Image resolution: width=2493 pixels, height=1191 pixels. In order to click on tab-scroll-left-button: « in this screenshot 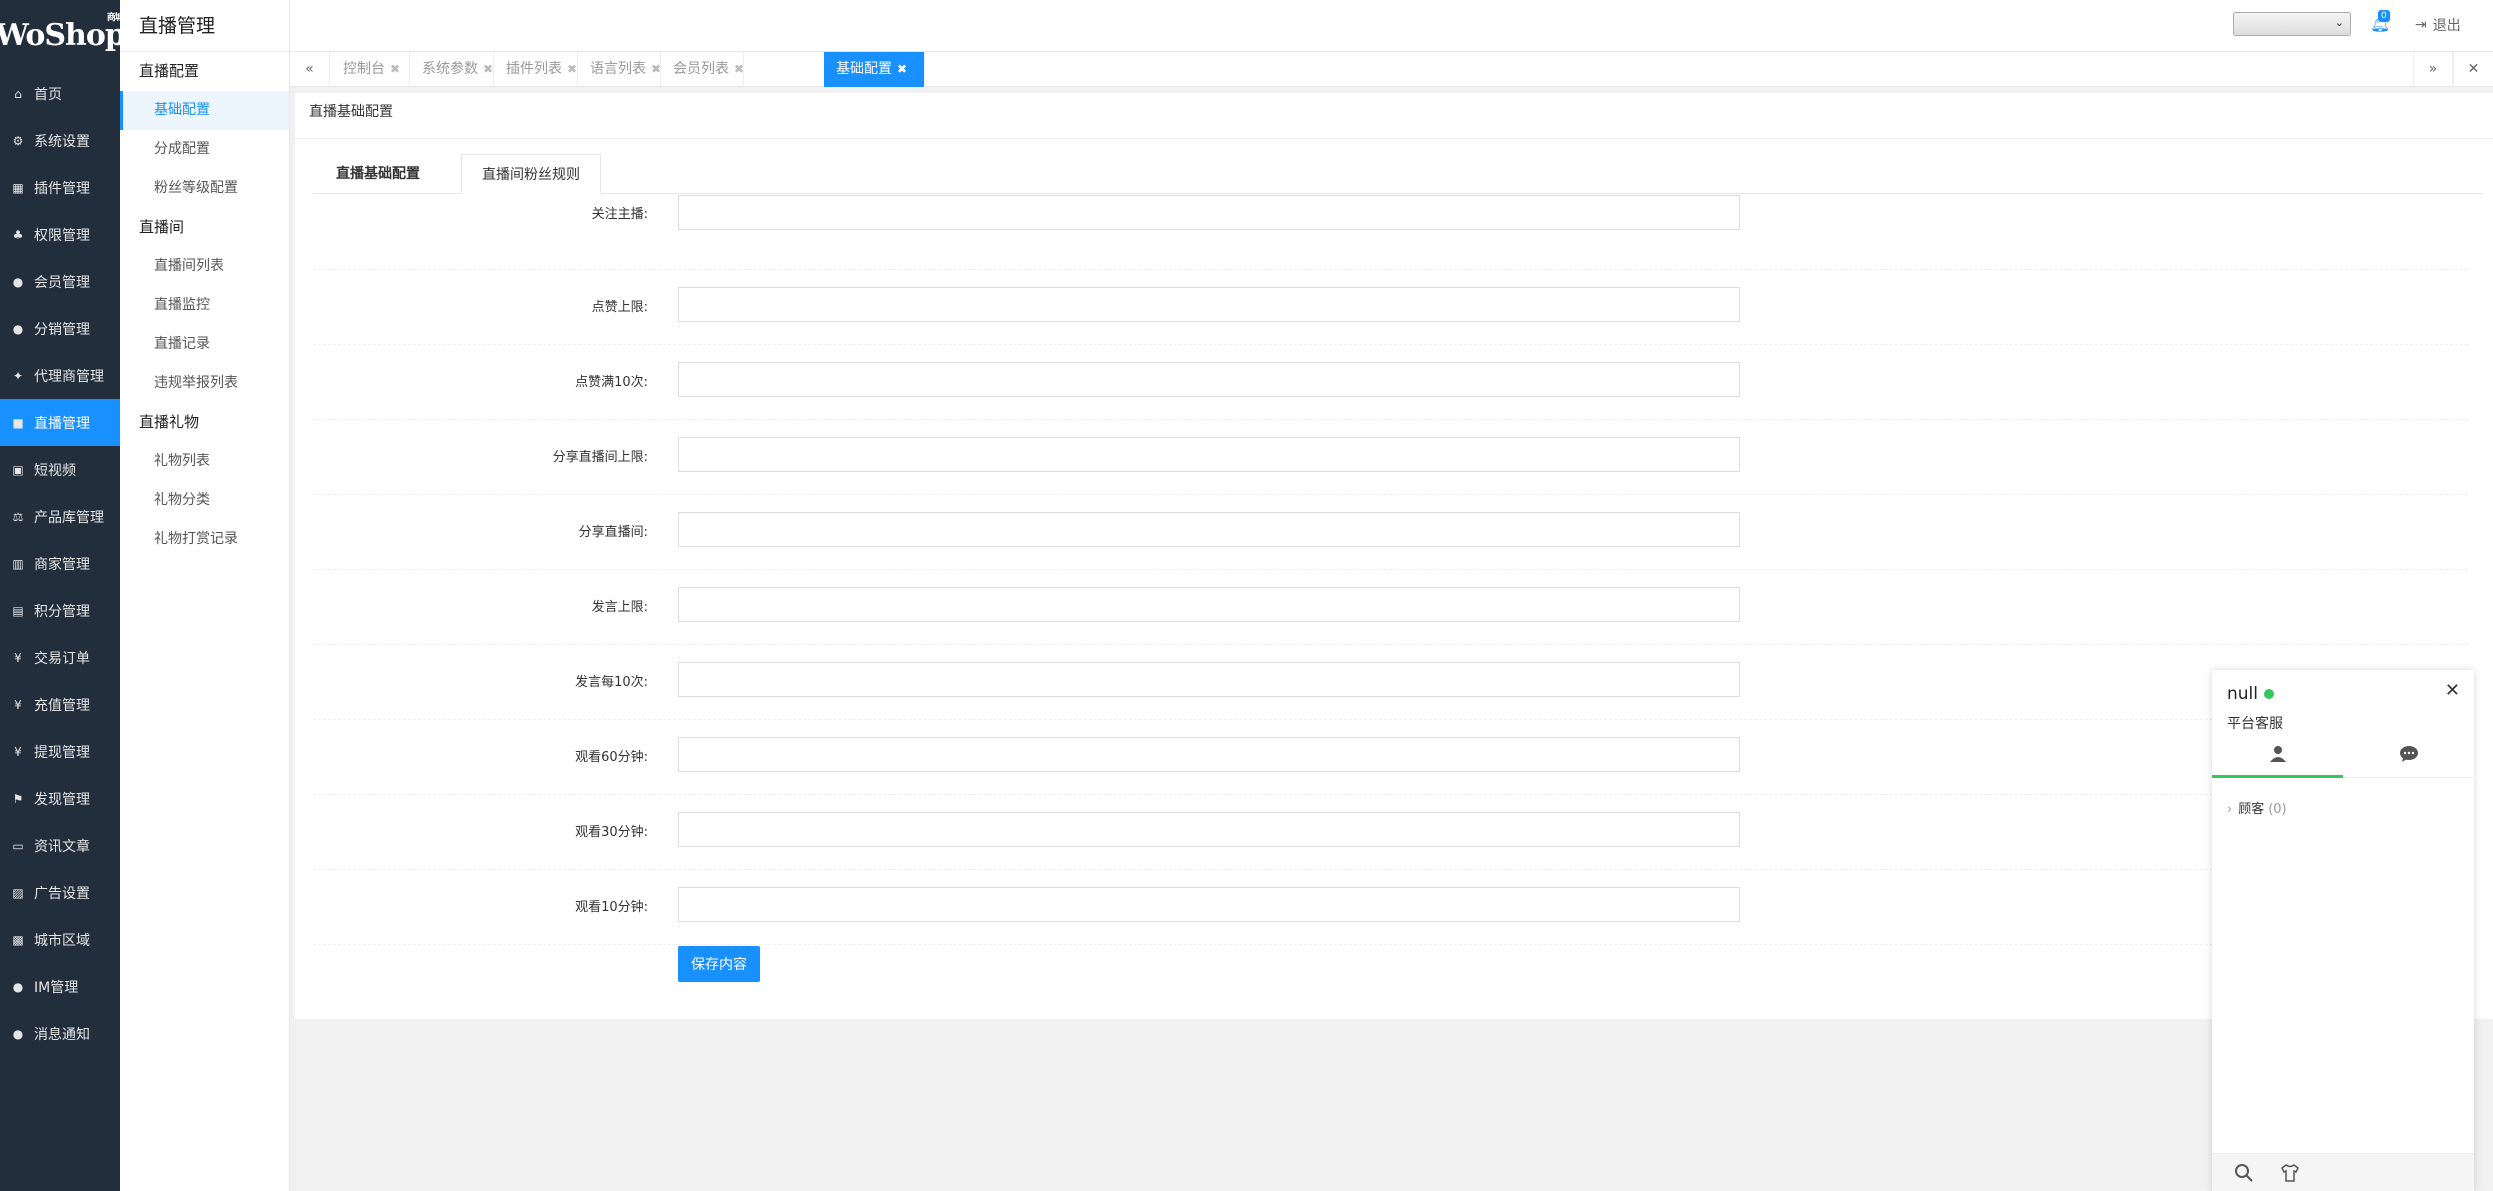, I will do `click(310, 69)`.